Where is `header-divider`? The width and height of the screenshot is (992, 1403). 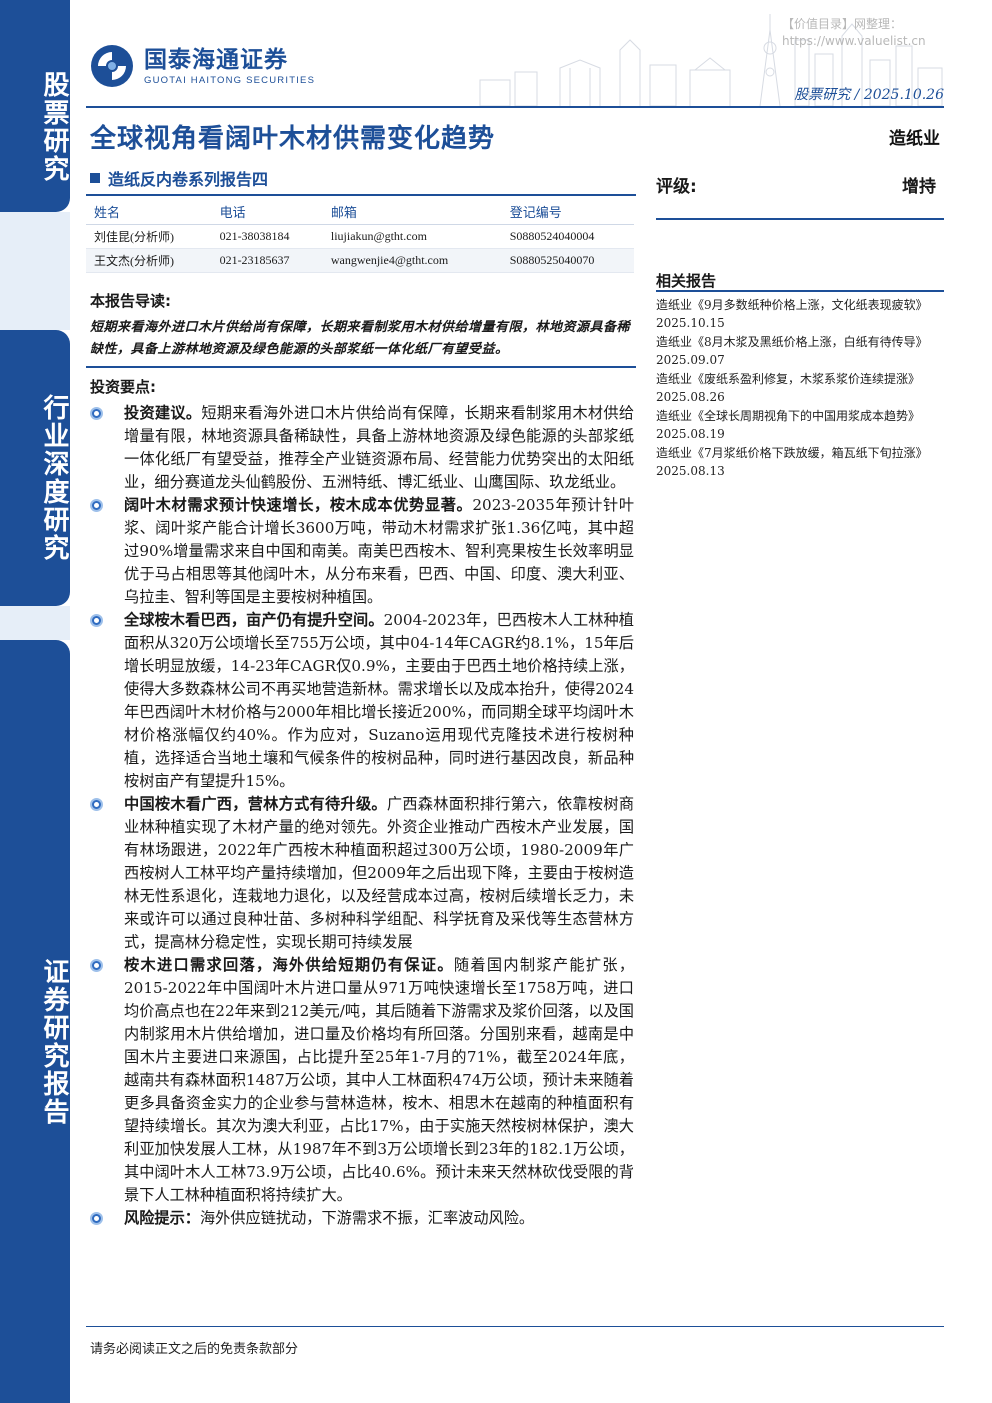 header-divider is located at coordinates (515, 107).